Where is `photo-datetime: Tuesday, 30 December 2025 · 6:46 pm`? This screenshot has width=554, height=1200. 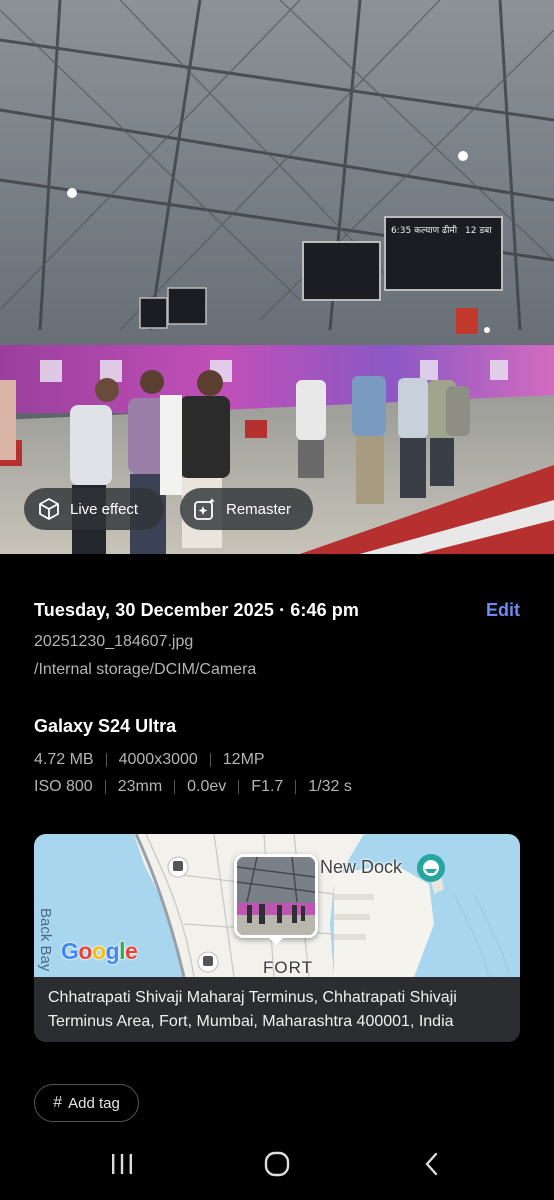
photo-datetime: Tuesday, 30 December 2025 · 6:46 pm is located at coordinates (196, 609).